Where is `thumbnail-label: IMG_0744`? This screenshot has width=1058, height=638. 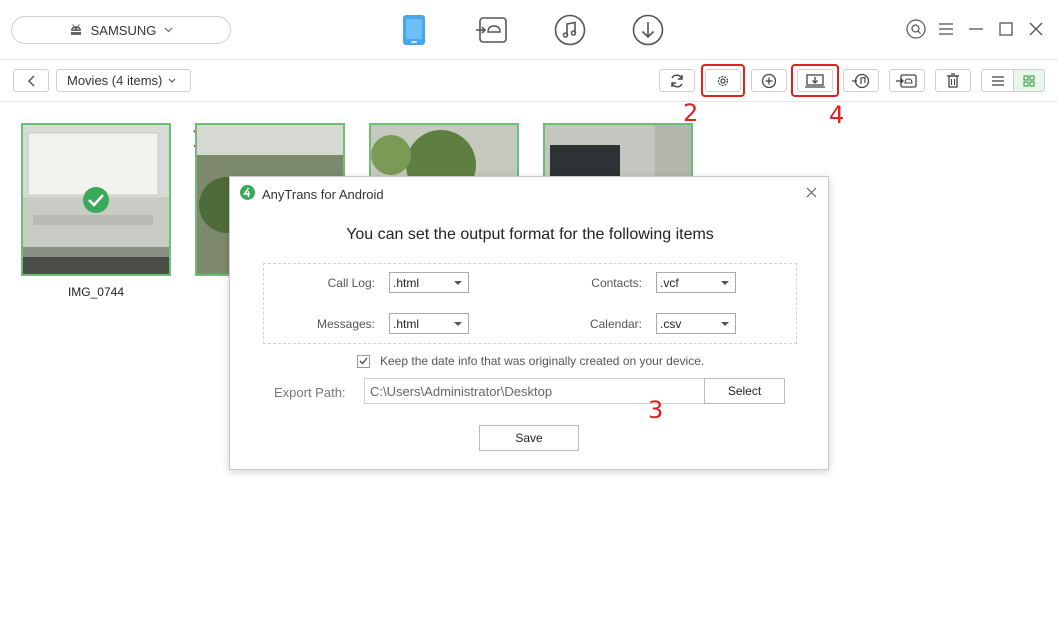 thumbnail-label: IMG_0744 is located at coordinates (96, 292).